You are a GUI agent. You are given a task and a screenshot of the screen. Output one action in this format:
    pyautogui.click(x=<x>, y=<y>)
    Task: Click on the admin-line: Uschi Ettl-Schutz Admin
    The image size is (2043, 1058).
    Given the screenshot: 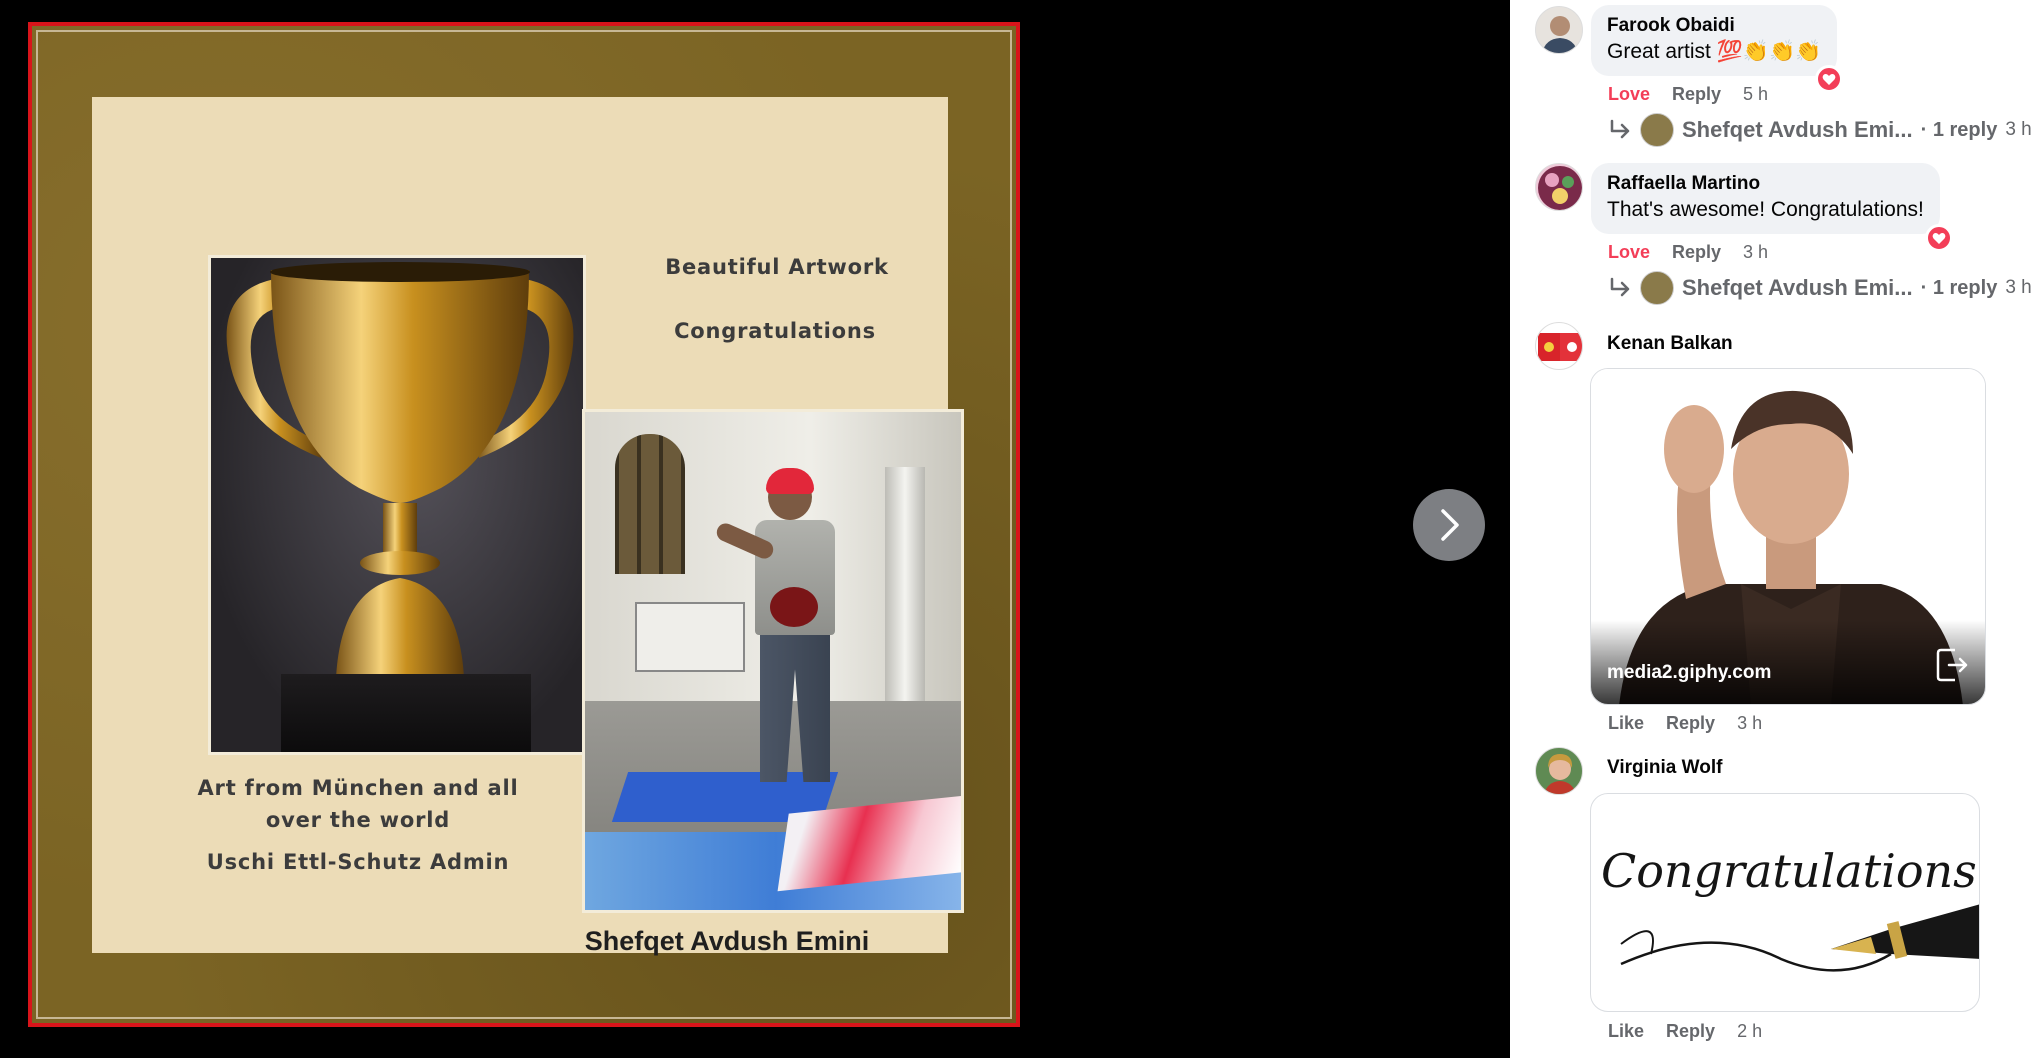 What is the action you would take?
    pyautogui.click(x=358, y=862)
    